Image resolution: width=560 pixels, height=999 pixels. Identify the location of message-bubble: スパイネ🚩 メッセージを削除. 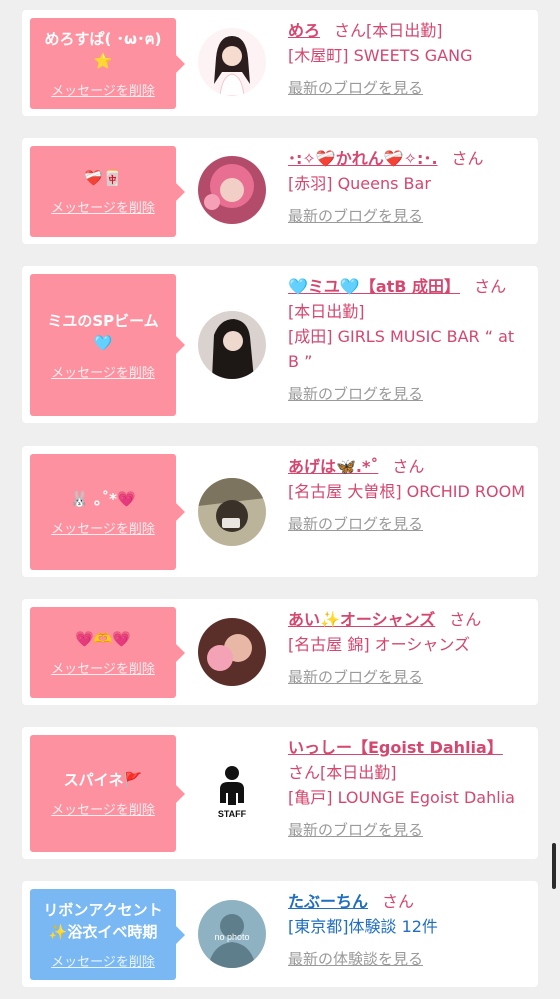
(107, 793).